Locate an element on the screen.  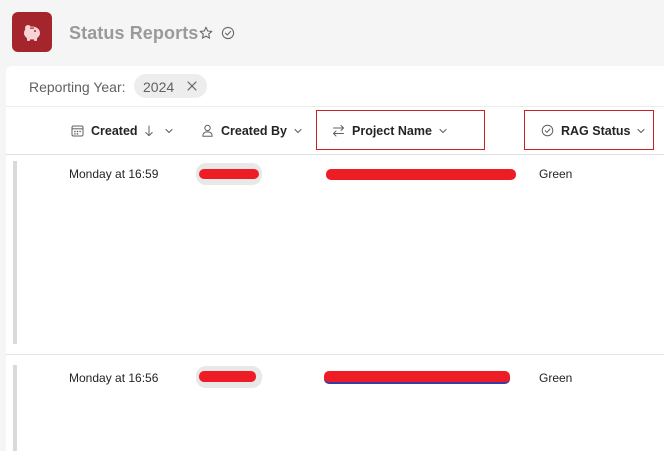
column-header-created-by: Created By is located at coordinates (252, 130).